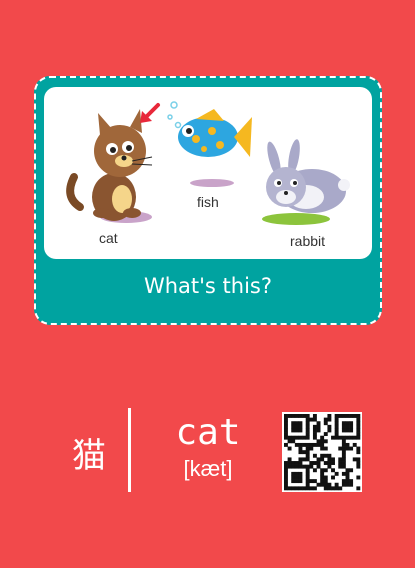  Describe the element at coordinates (208, 286) in the screenshot. I see `question-caption: What's this?` at that location.